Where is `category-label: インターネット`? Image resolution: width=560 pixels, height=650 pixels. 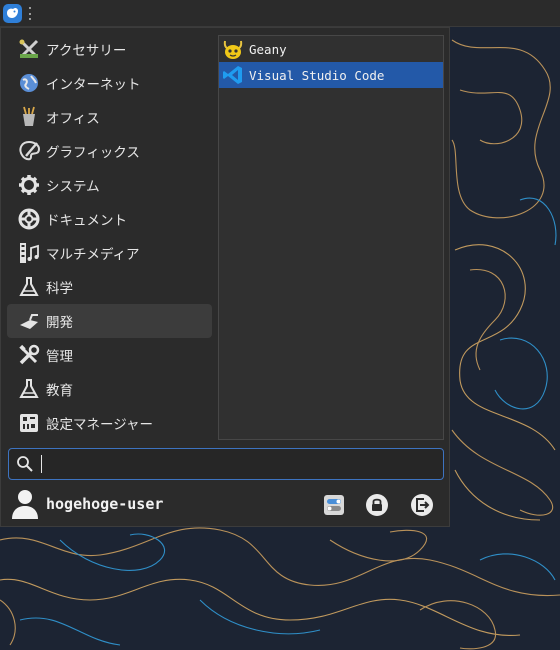
category-label: インターネット is located at coordinates (93, 85).